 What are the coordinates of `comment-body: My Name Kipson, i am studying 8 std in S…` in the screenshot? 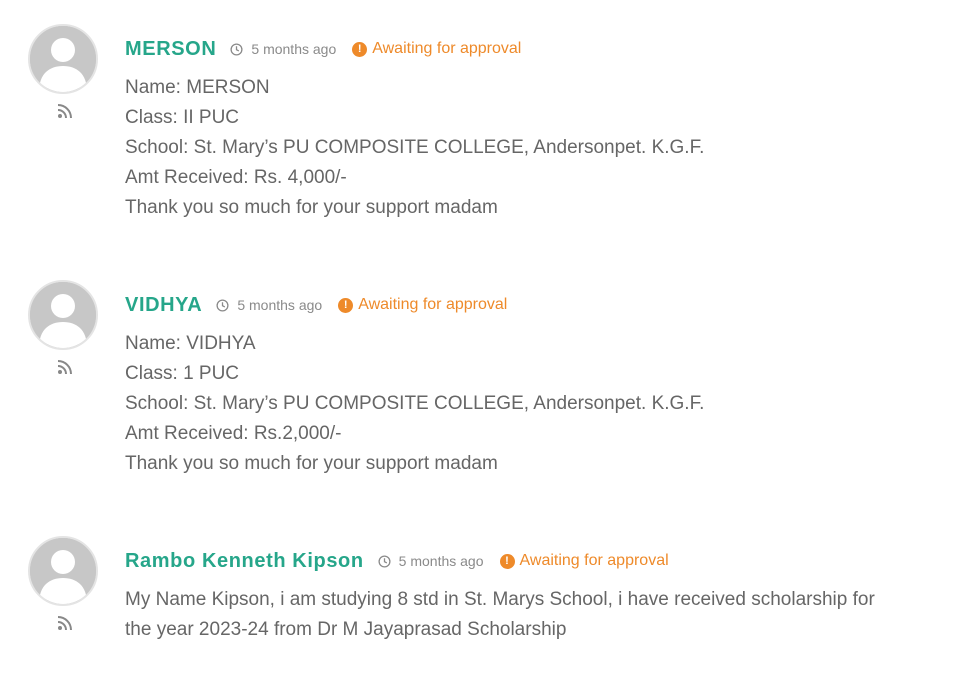 It's located at (540, 615).